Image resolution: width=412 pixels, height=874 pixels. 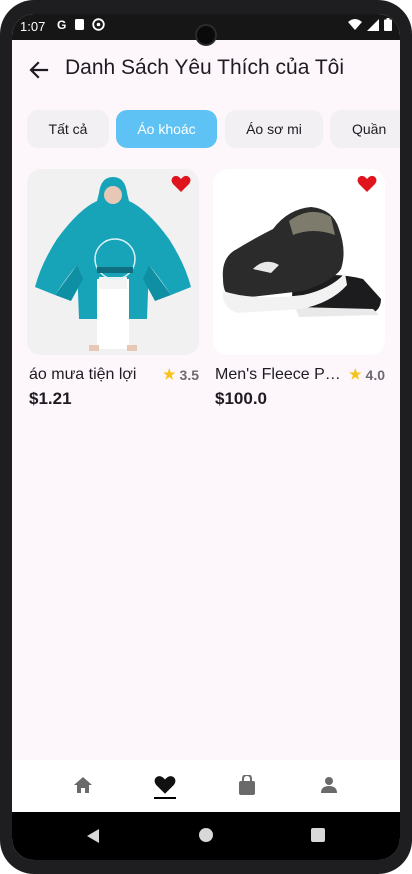 I want to click on front-camera, so click(x=206, y=35).